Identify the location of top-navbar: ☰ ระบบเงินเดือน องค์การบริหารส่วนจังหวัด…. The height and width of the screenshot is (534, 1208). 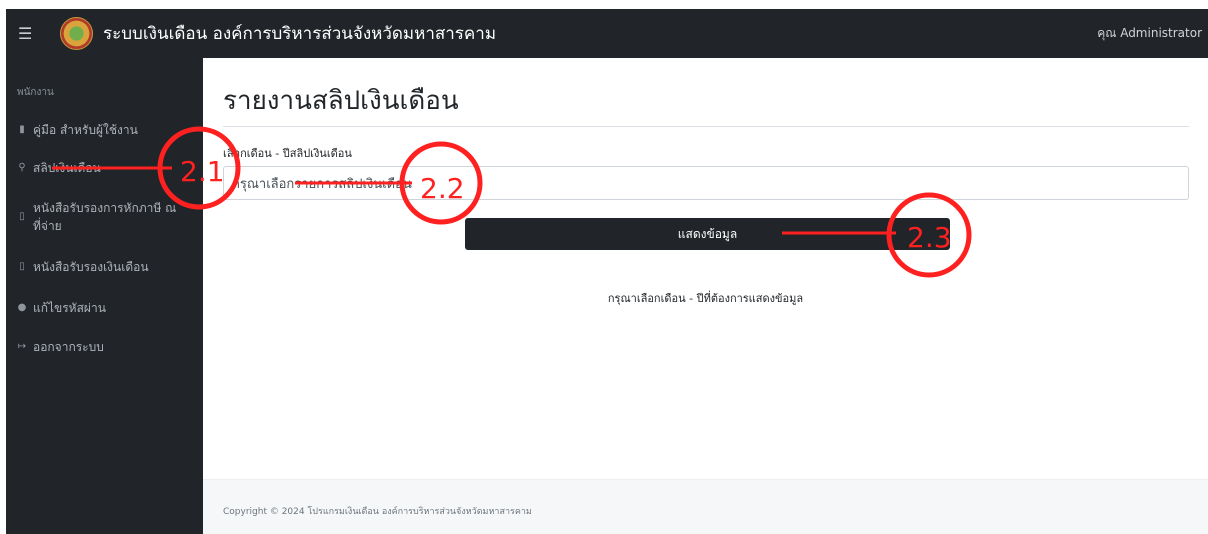
(607, 33).